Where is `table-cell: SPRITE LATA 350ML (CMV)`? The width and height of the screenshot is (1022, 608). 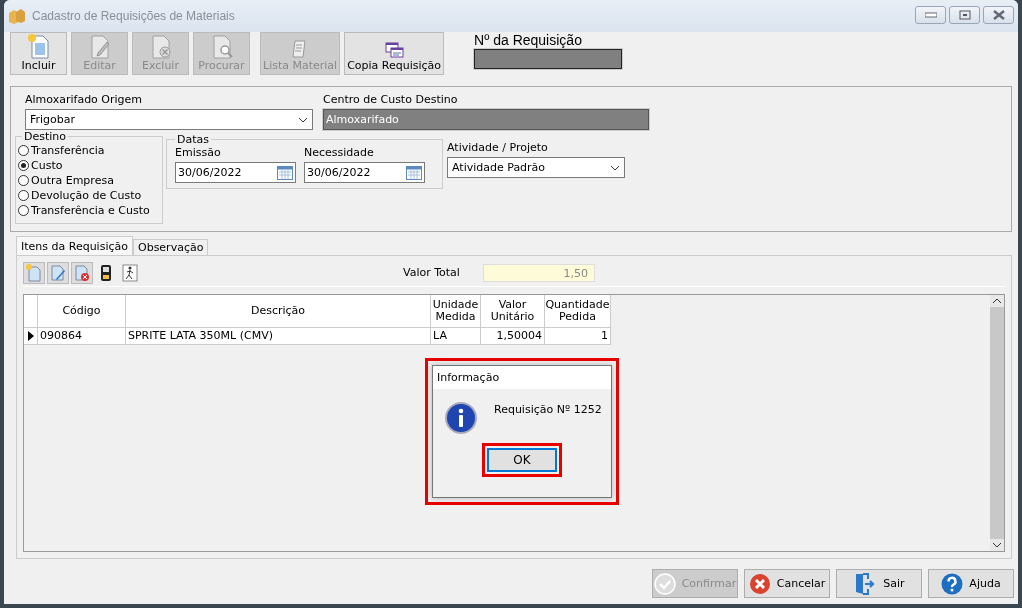
table-cell: SPRITE LATA 350ML (CMV) is located at coordinates (278, 336).